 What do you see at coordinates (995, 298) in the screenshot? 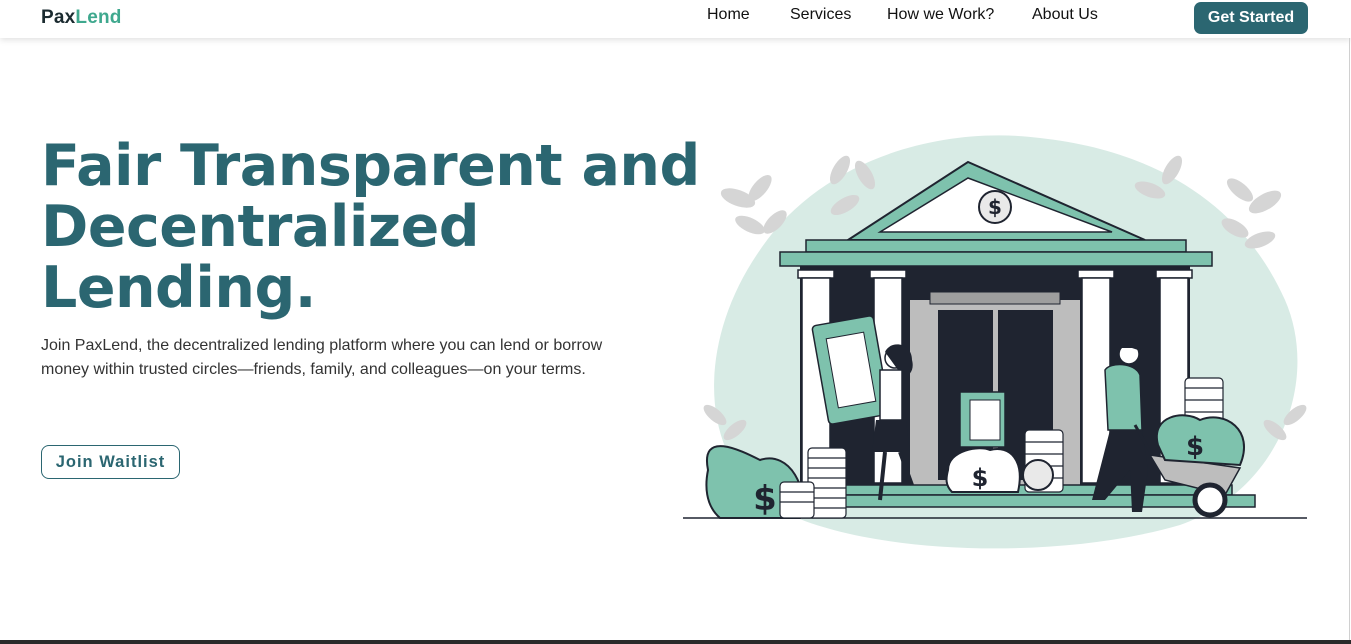
I see `bank-door-frame` at bounding box center [995, 298].